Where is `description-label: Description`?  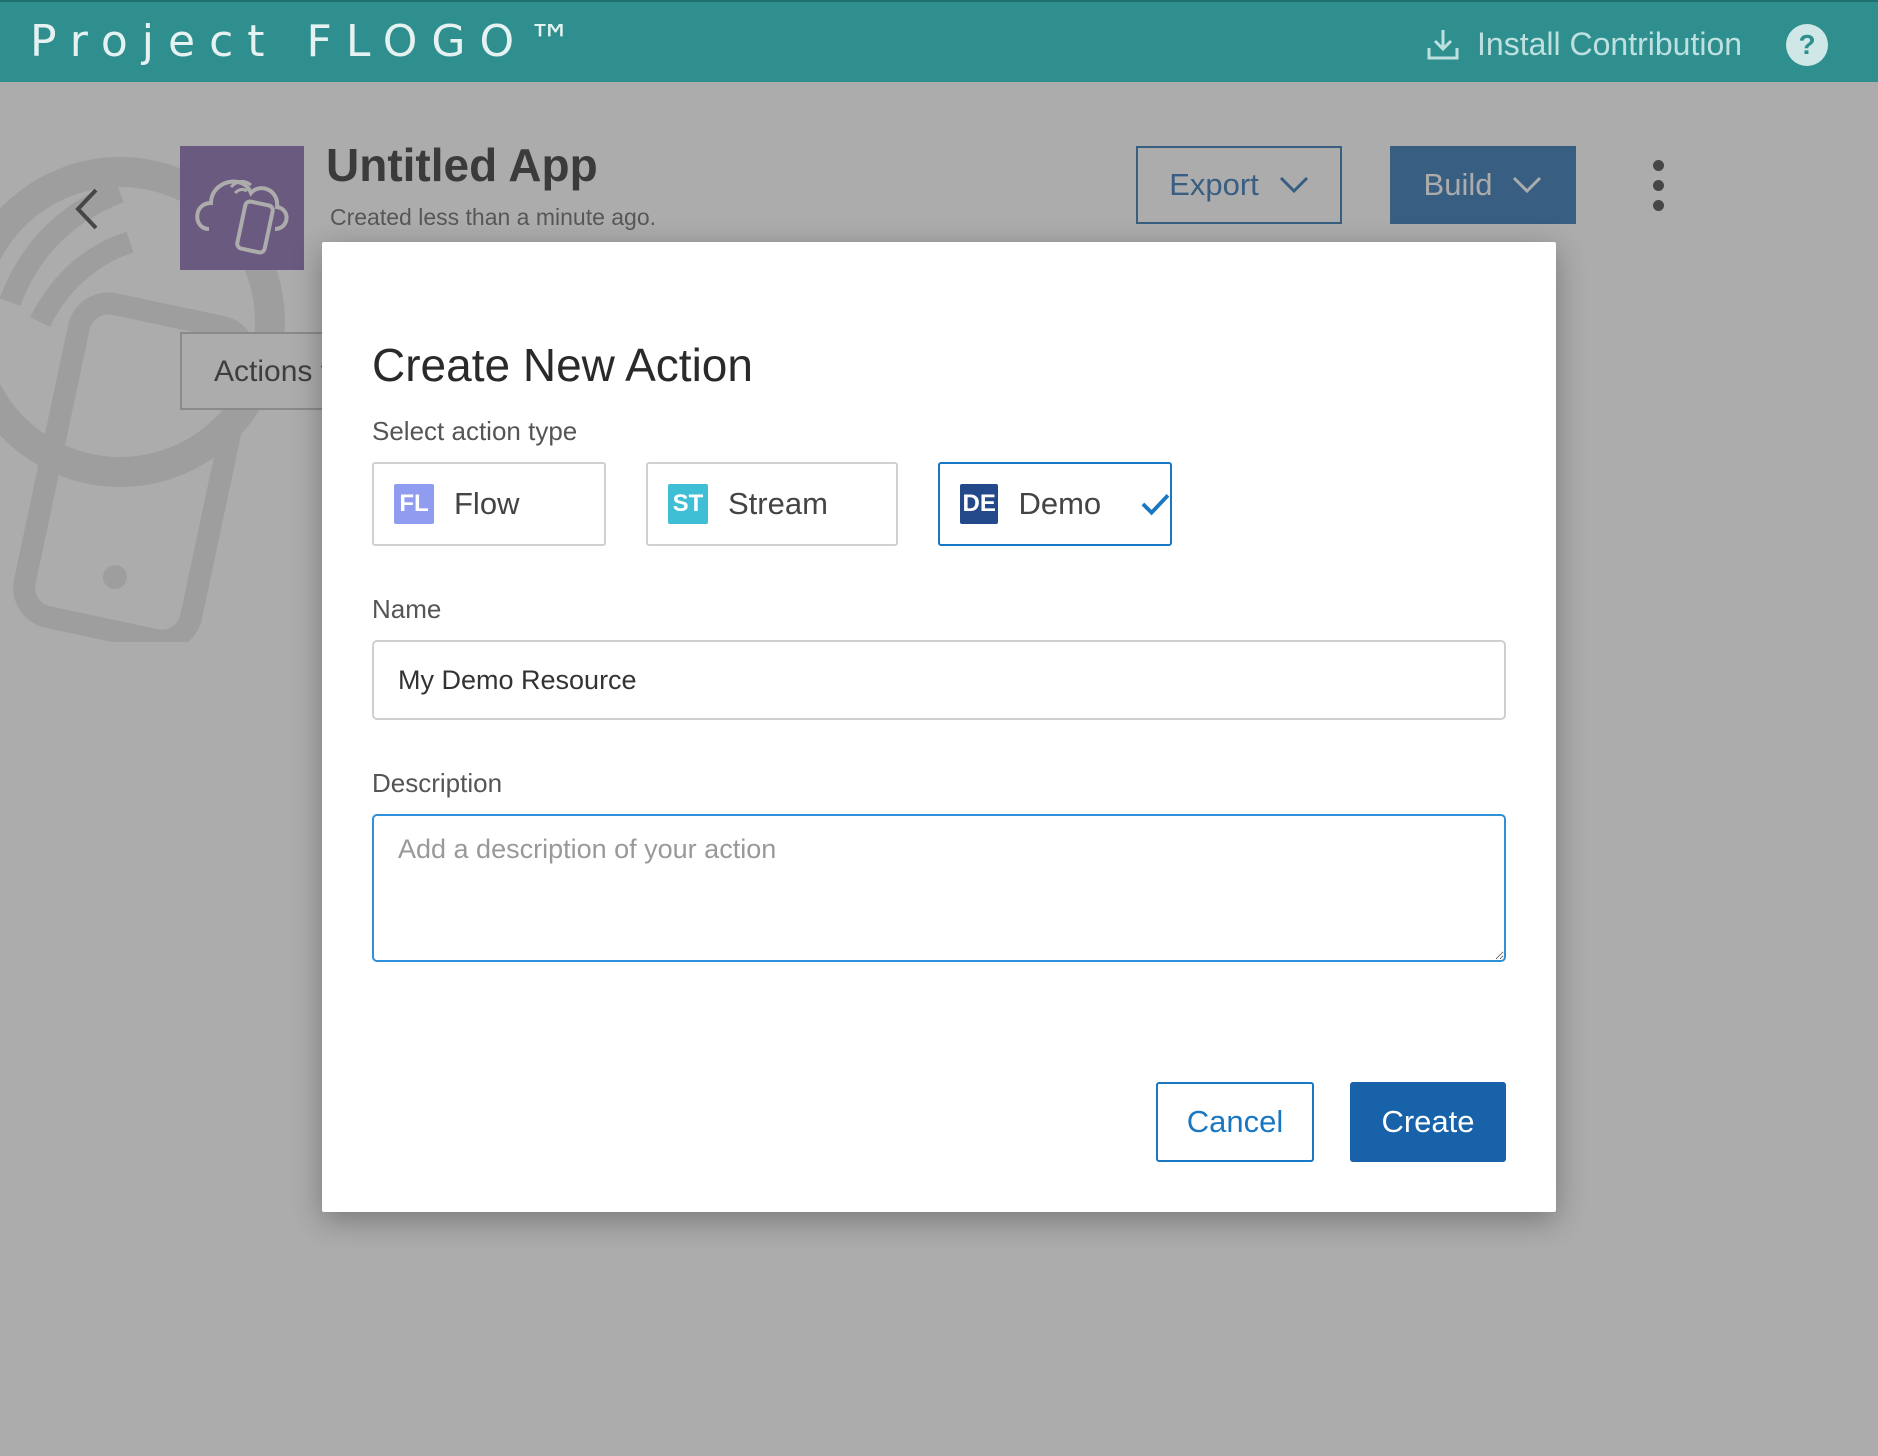 description-label: Description is located at coordinates (437, 783).